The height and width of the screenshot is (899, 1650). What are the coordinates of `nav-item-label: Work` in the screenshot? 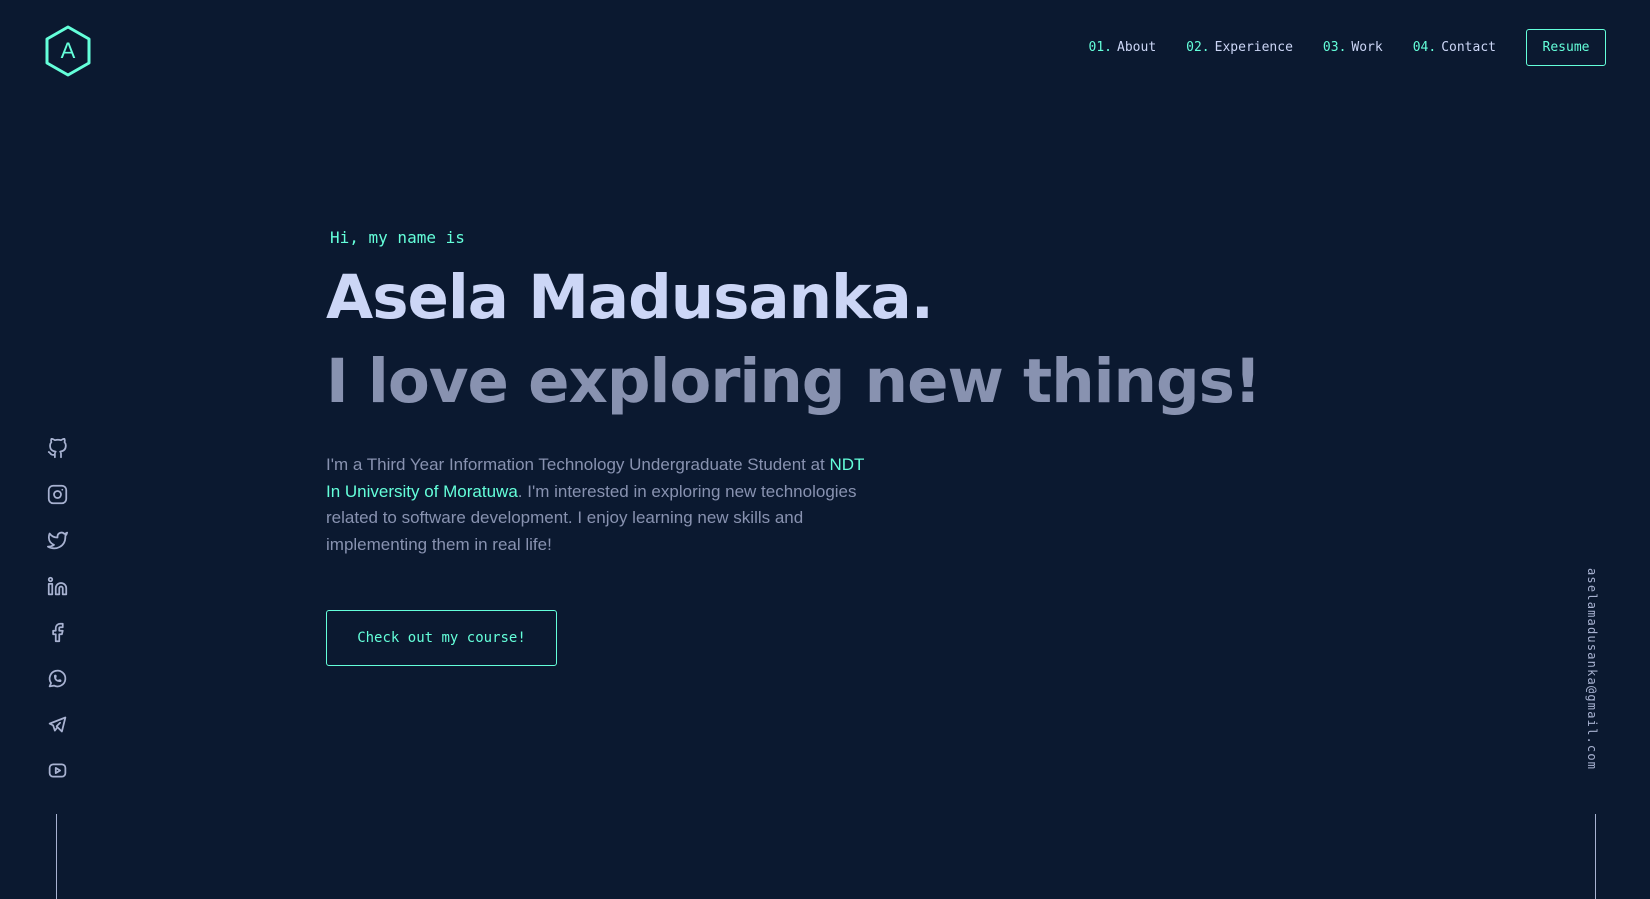 It's located at (1367, 47).